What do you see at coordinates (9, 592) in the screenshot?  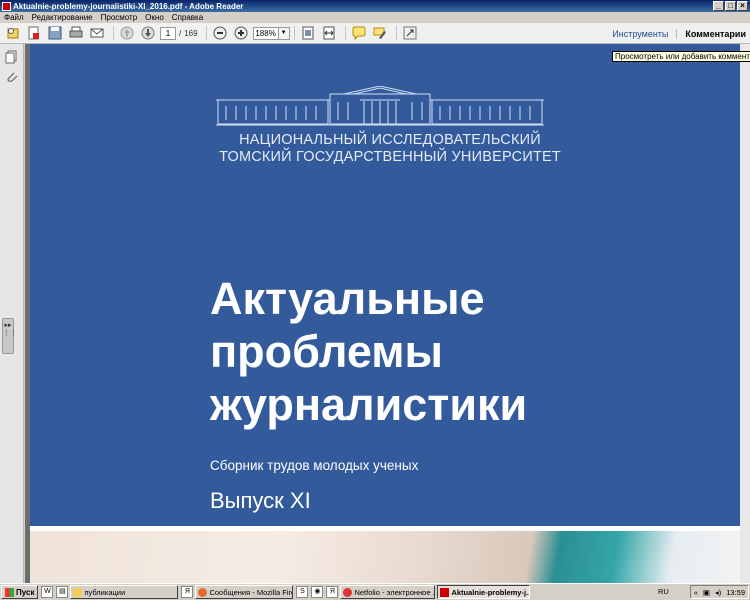 I see `windows-logo-icon` at bounding box center [9, 592].